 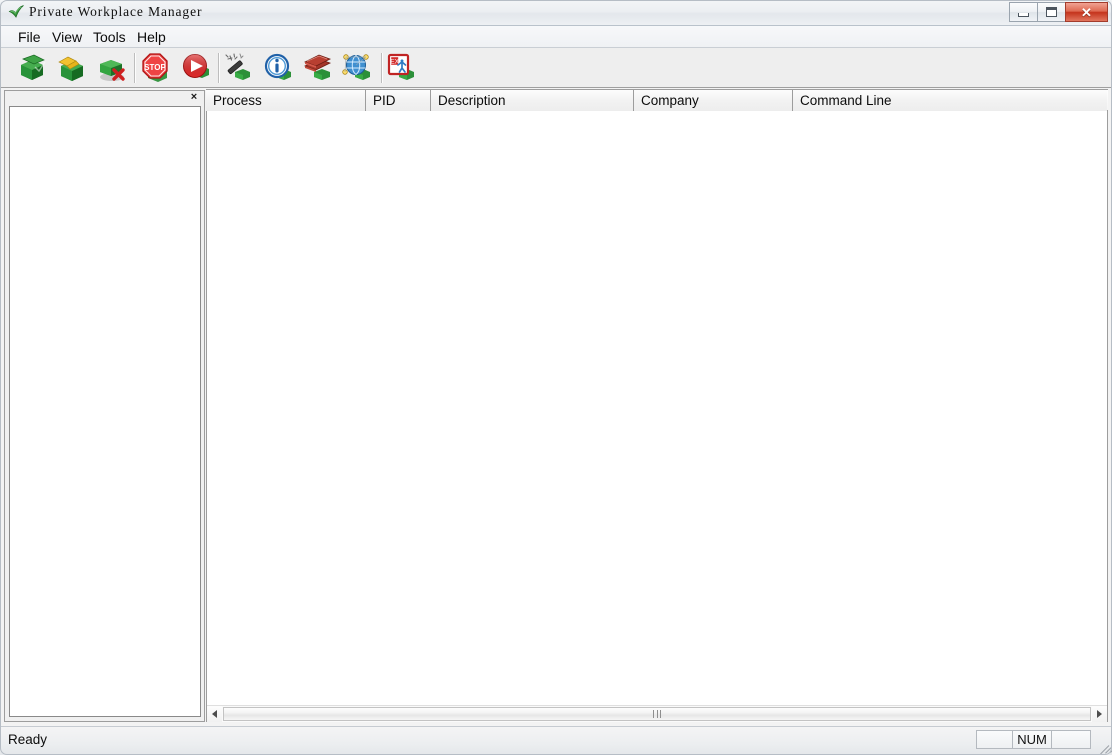 I want to click on green-box-delete-icon, so click(x=112, y=68).